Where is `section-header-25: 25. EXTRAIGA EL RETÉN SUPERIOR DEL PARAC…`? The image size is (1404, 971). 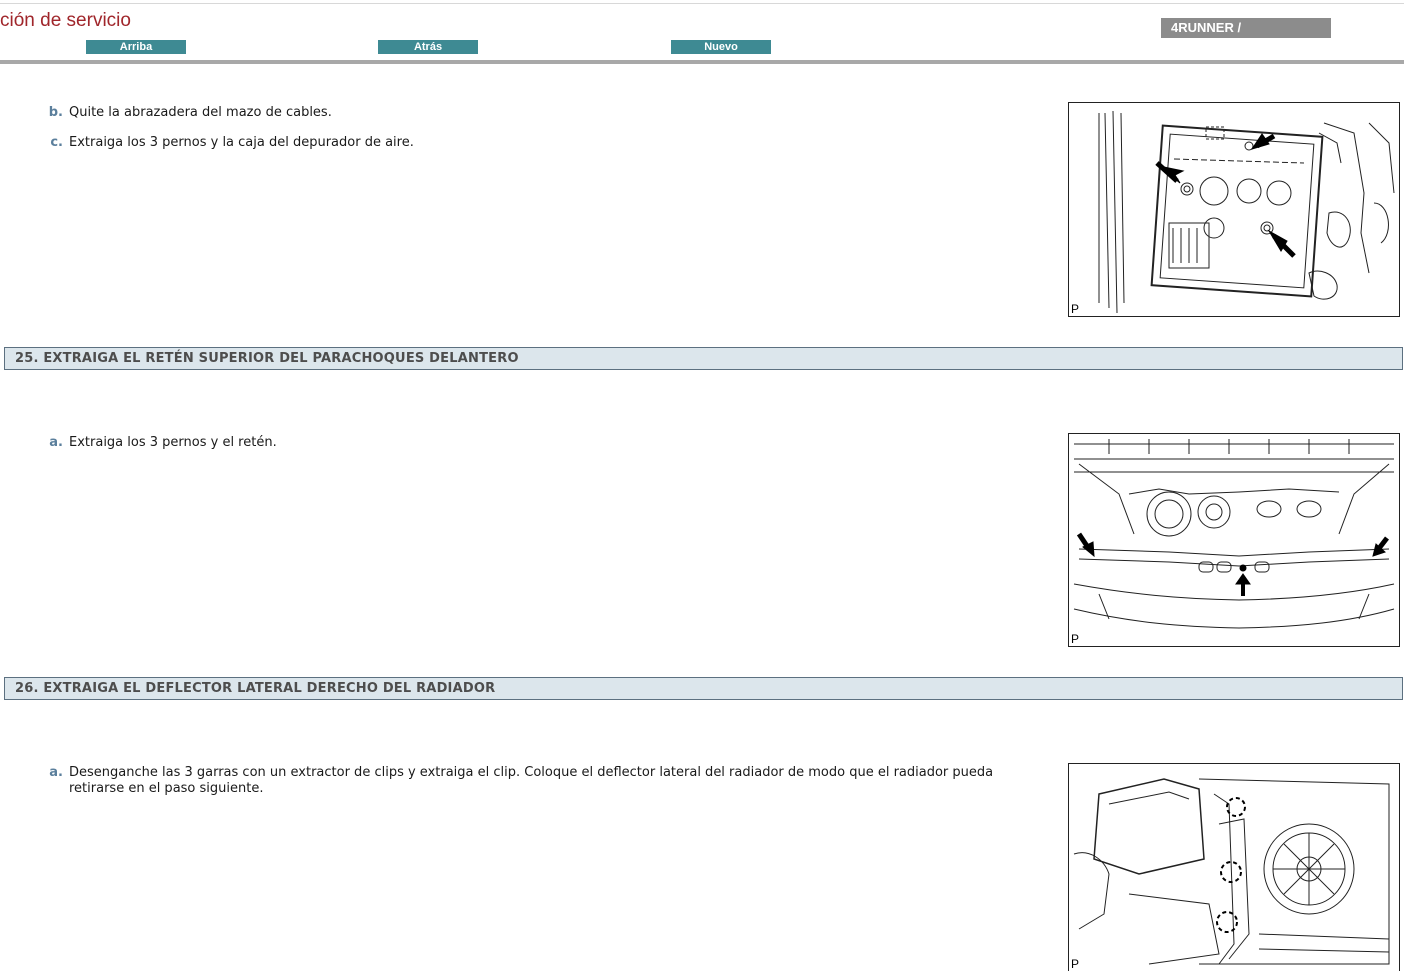 section-header-25: 25. EXTRAIGA EL RETÉN SUPERIOR DEL PARAC… is located at coordinates (703, 358).